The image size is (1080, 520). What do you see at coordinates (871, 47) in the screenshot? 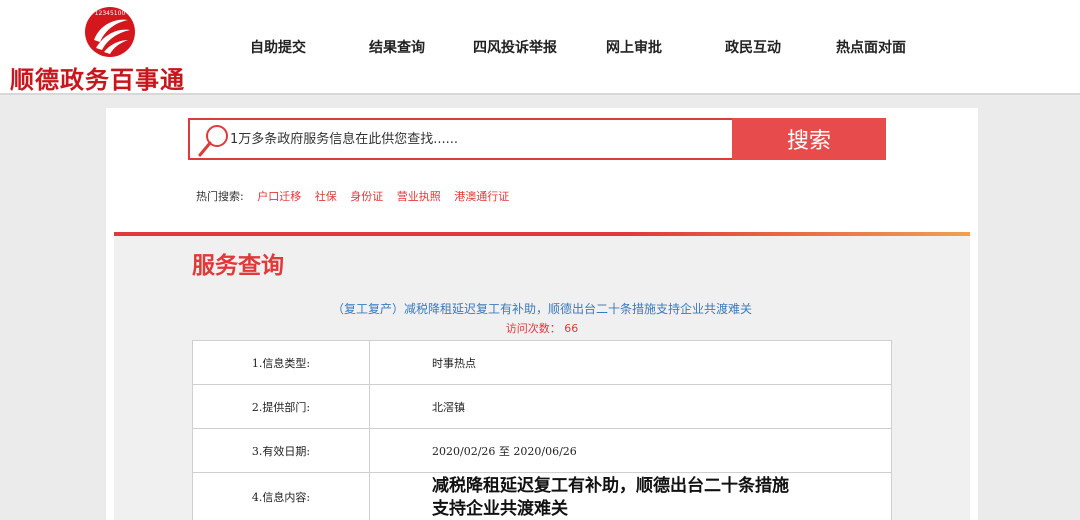
I see `nav-hot-topics: 热点面对面` at bounding box center [871, 47].